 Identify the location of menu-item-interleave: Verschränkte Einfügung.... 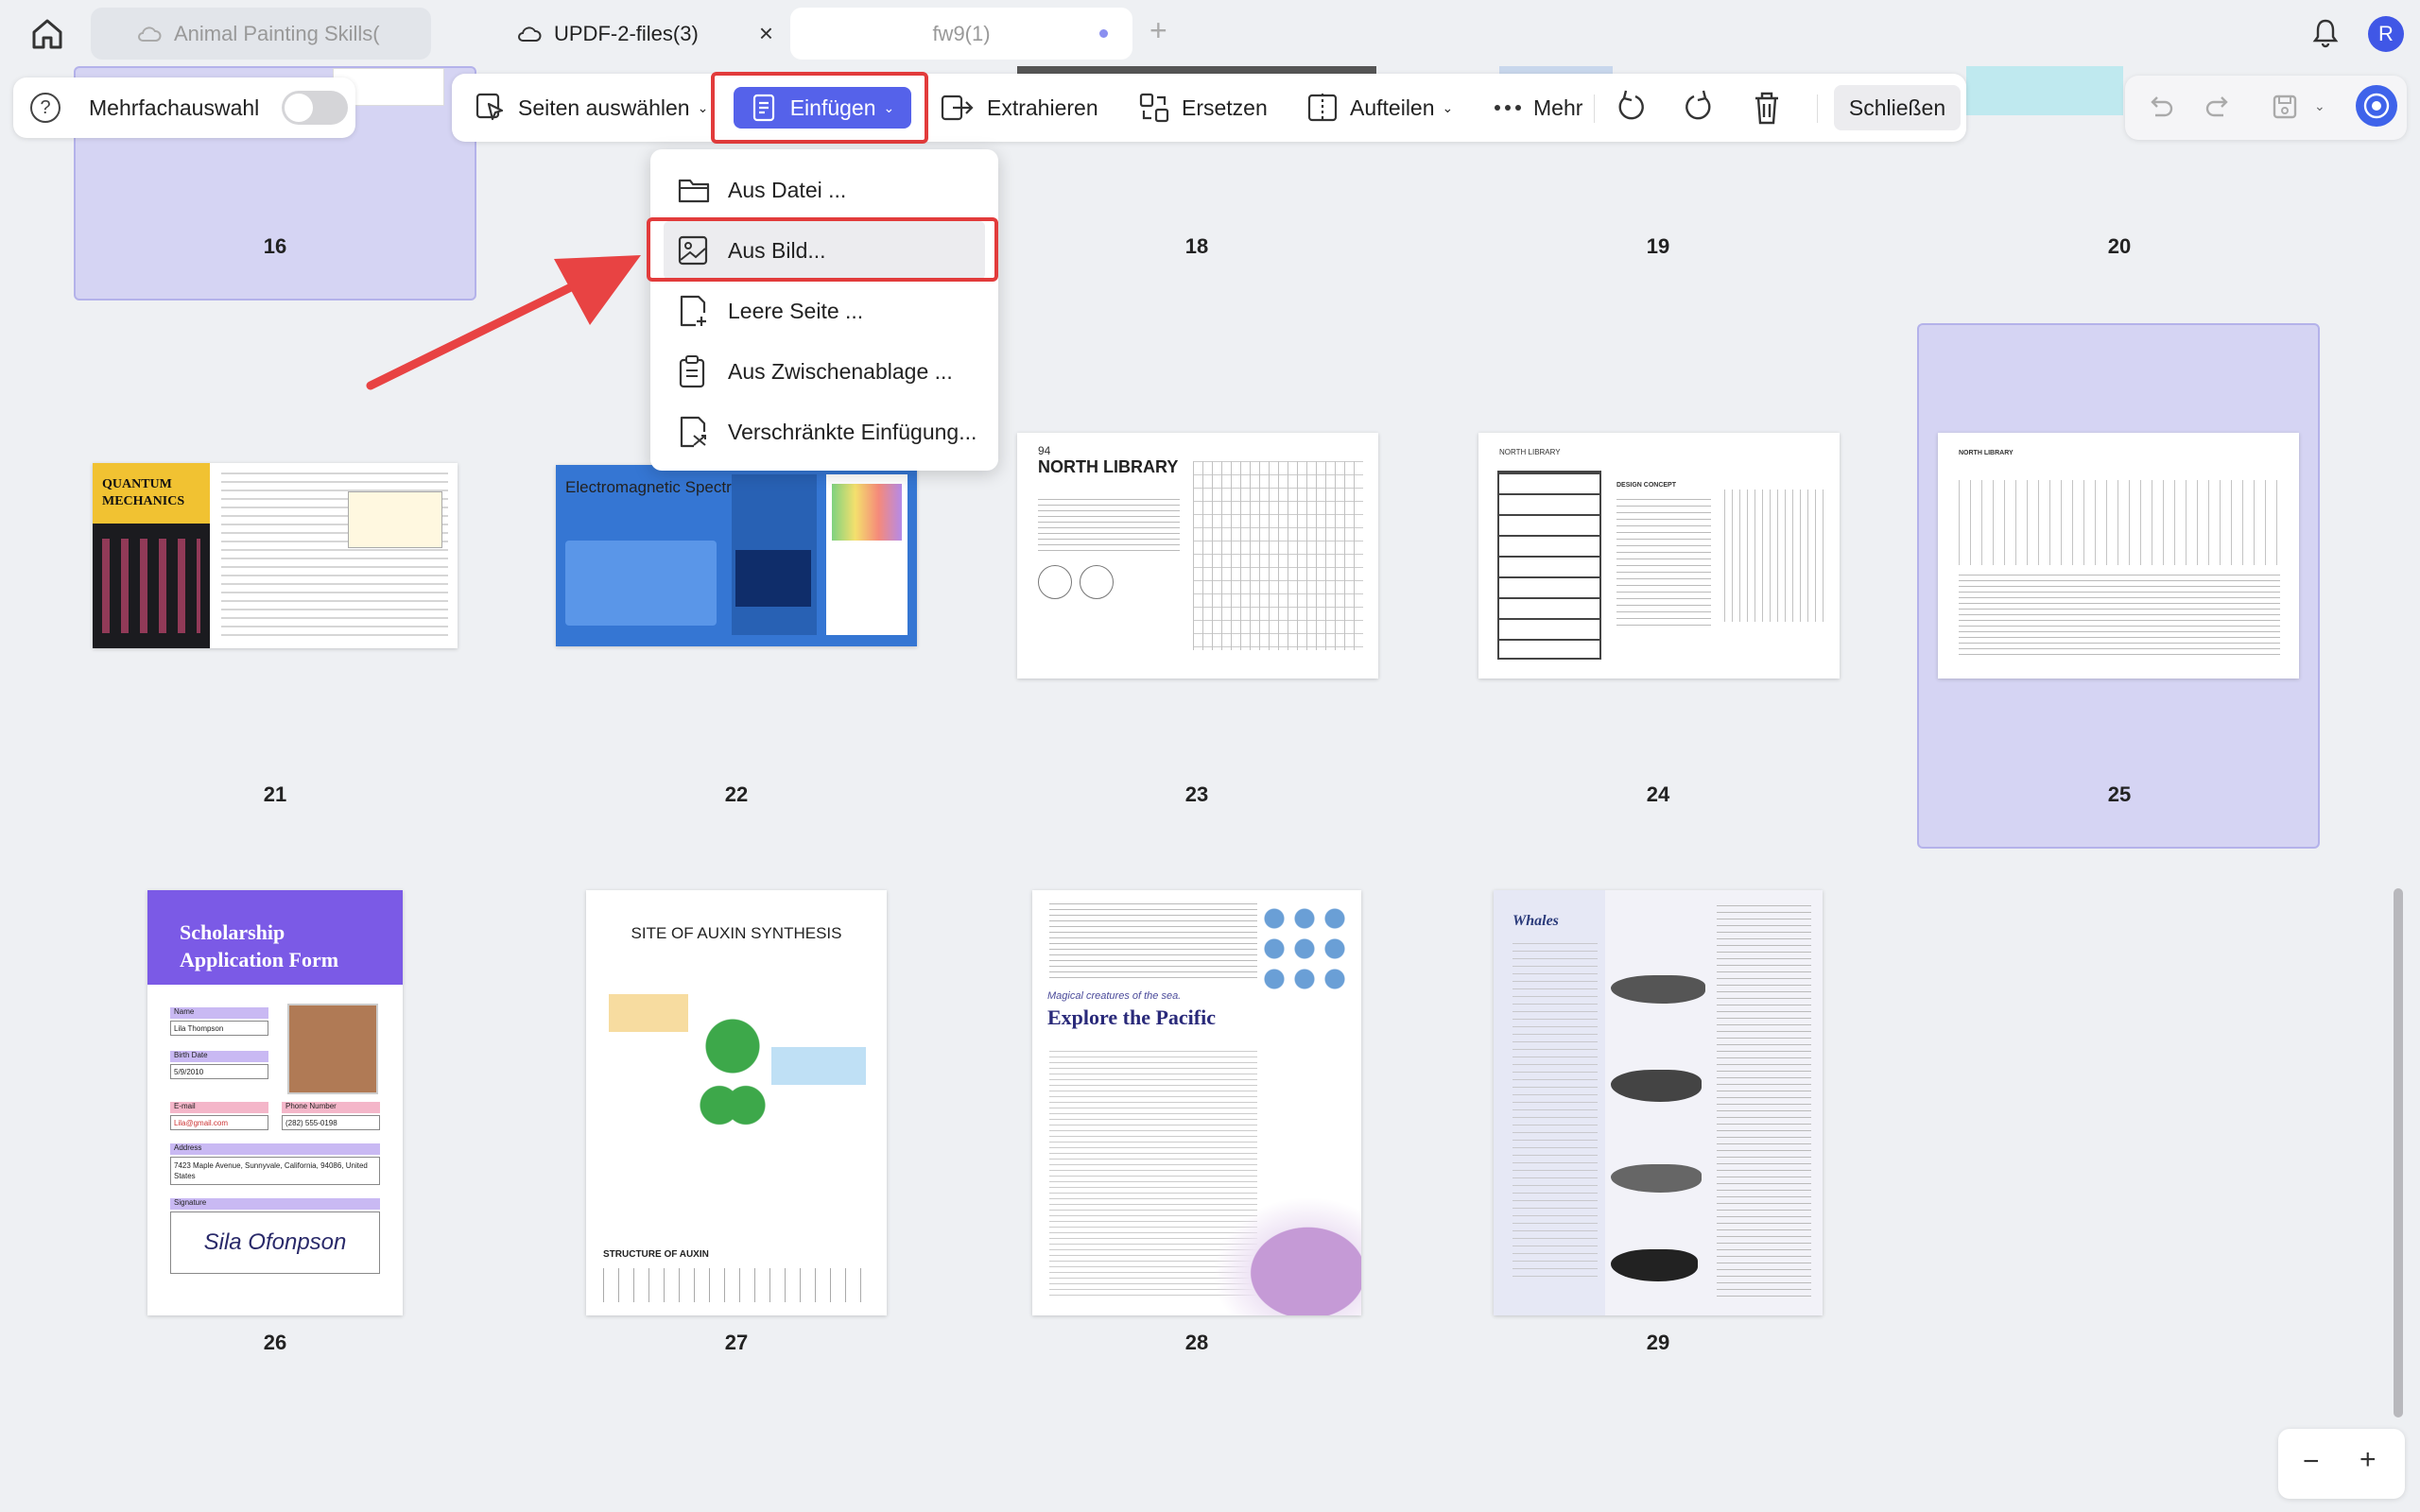
(824, 432).